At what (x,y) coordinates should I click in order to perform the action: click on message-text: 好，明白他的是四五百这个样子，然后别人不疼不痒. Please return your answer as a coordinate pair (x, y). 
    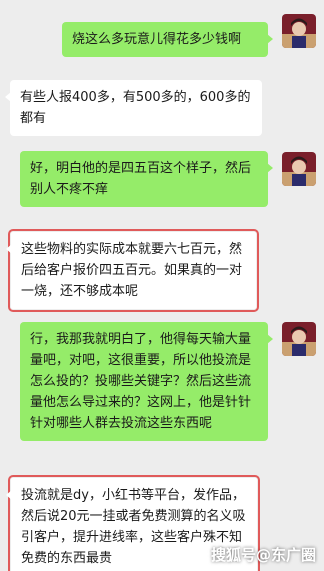
    Looking at the image, I should click on (141, 179).